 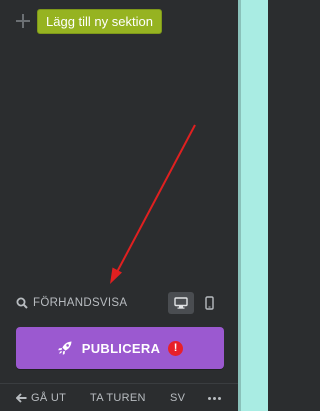 I want to click on publish-button: PUBLICERA !, so click(x=120, y=348).